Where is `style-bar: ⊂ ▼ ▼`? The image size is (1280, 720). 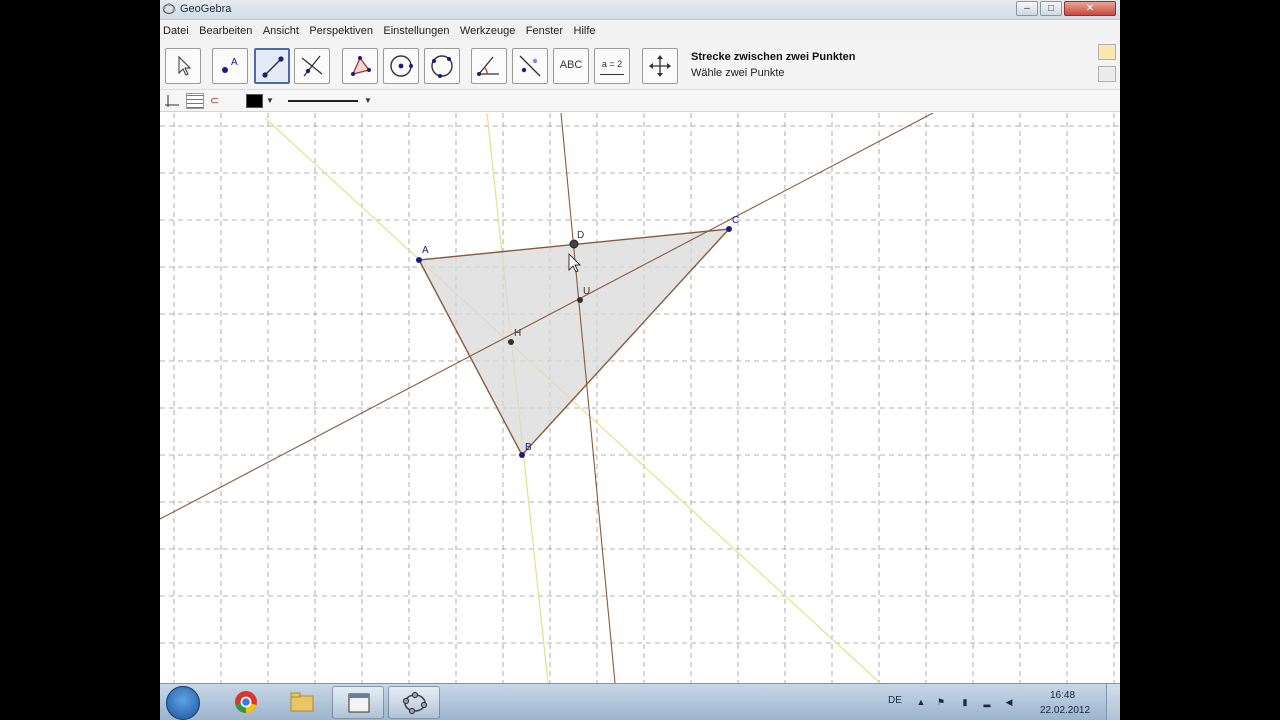
style-bar: ⊂ ▼ ▼ is located at coordinates (640, 101).